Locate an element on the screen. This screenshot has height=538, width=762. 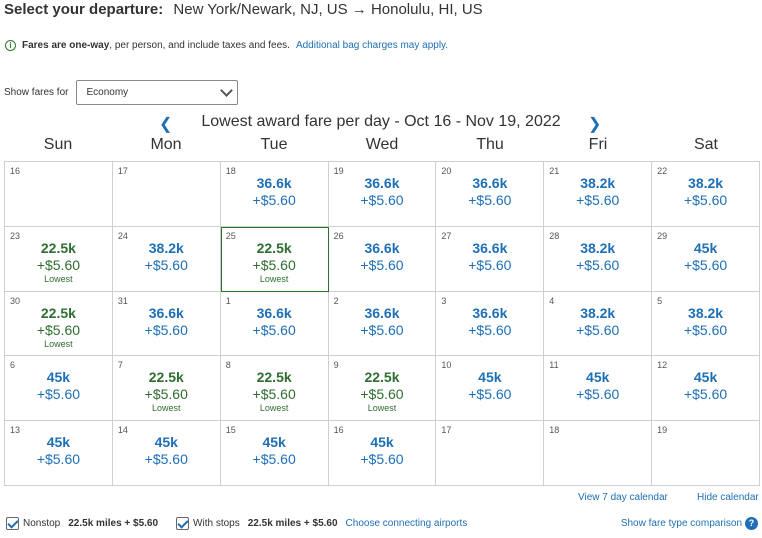
calendar-day-cell: 29 45k +$5.60 is located at coordinates (706, 259).